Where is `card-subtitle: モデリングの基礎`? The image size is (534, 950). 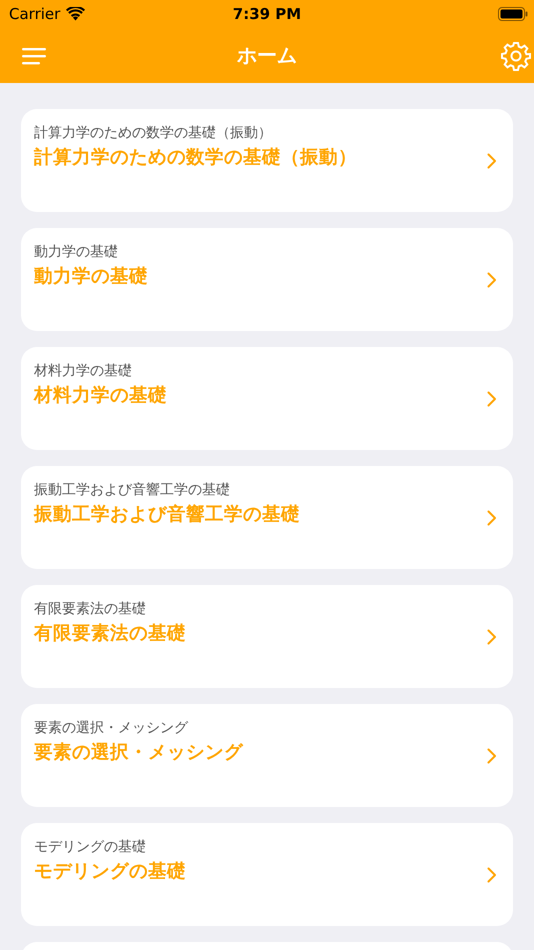
card-subtitle: モデリングの基礎 is located at coordinates (90, 847).